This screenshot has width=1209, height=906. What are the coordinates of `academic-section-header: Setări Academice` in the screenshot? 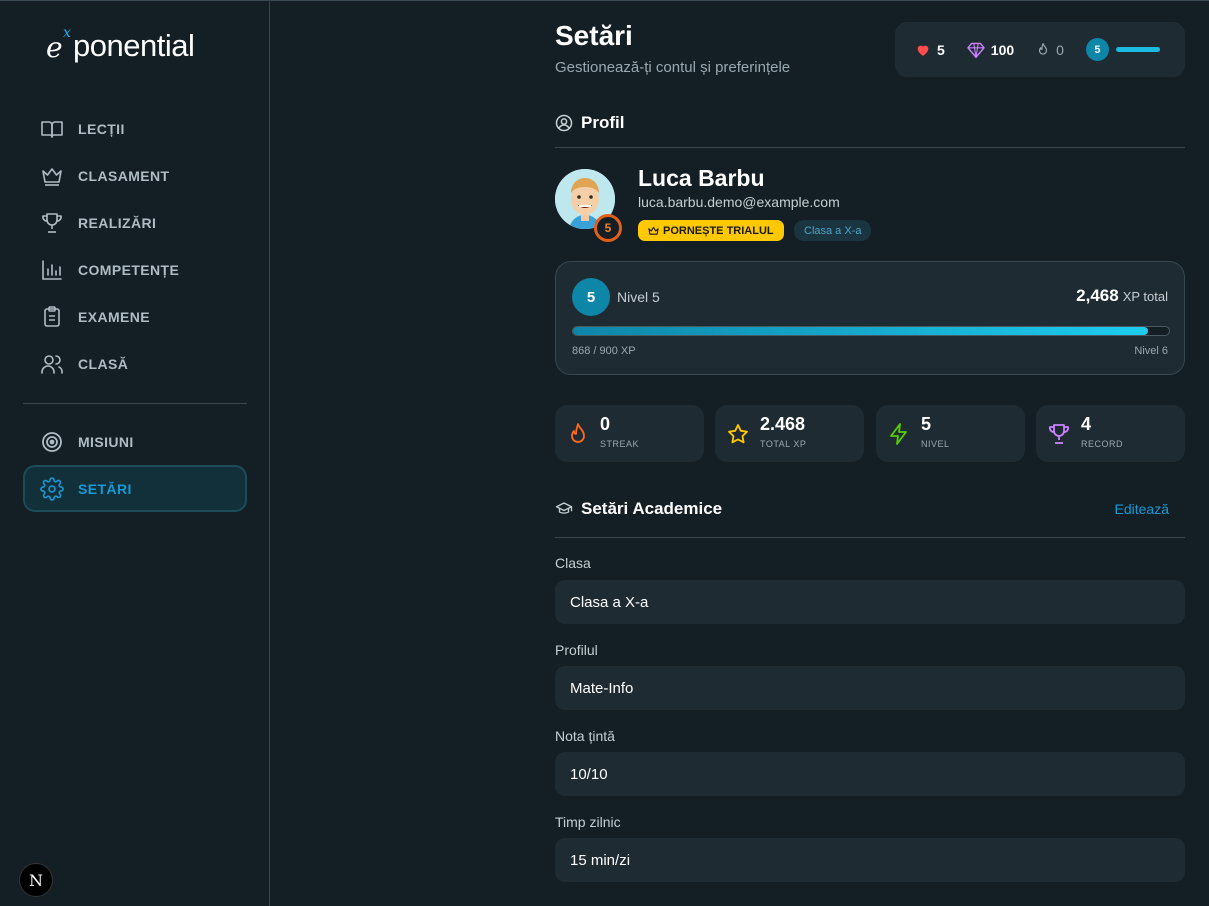 It's located at (638, 509).